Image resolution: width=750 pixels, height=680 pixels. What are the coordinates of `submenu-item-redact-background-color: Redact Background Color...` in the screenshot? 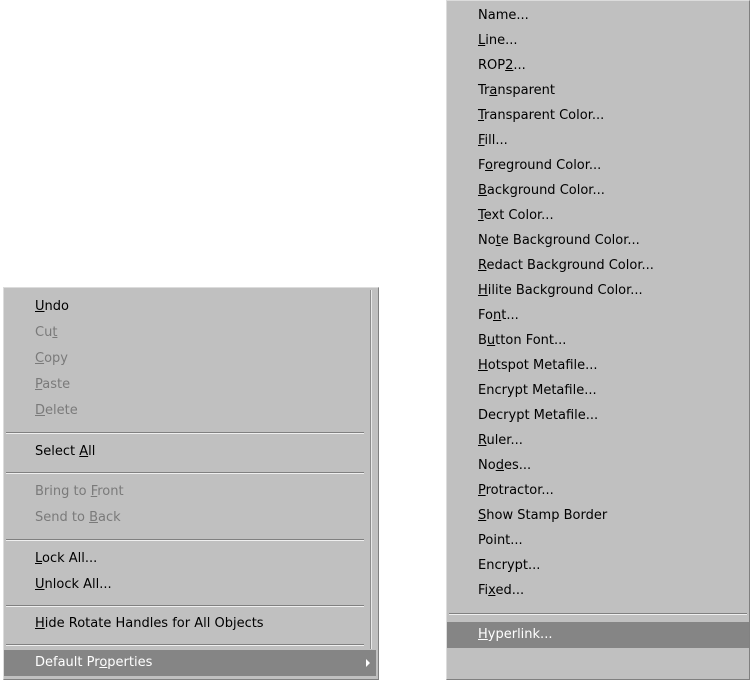 It's located at (598, 266).